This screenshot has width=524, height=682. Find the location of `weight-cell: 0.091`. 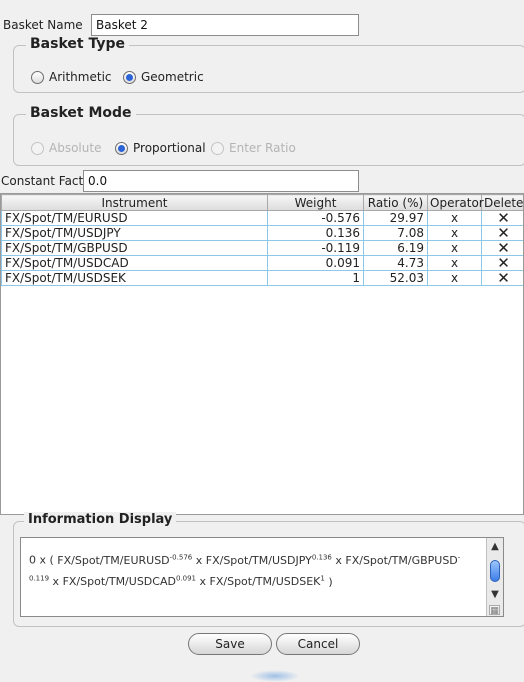

weight-cell: 0.091 is located at coordinates (316, 263).